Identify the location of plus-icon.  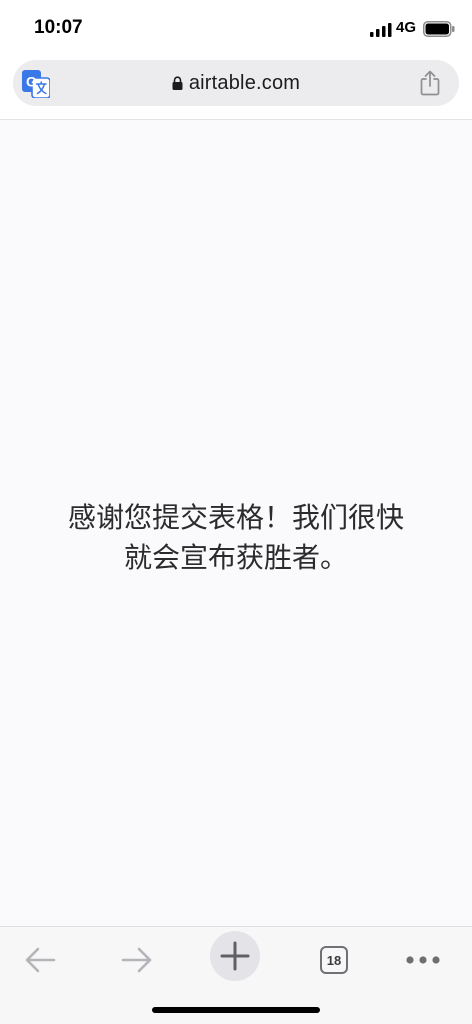
(235, 956).